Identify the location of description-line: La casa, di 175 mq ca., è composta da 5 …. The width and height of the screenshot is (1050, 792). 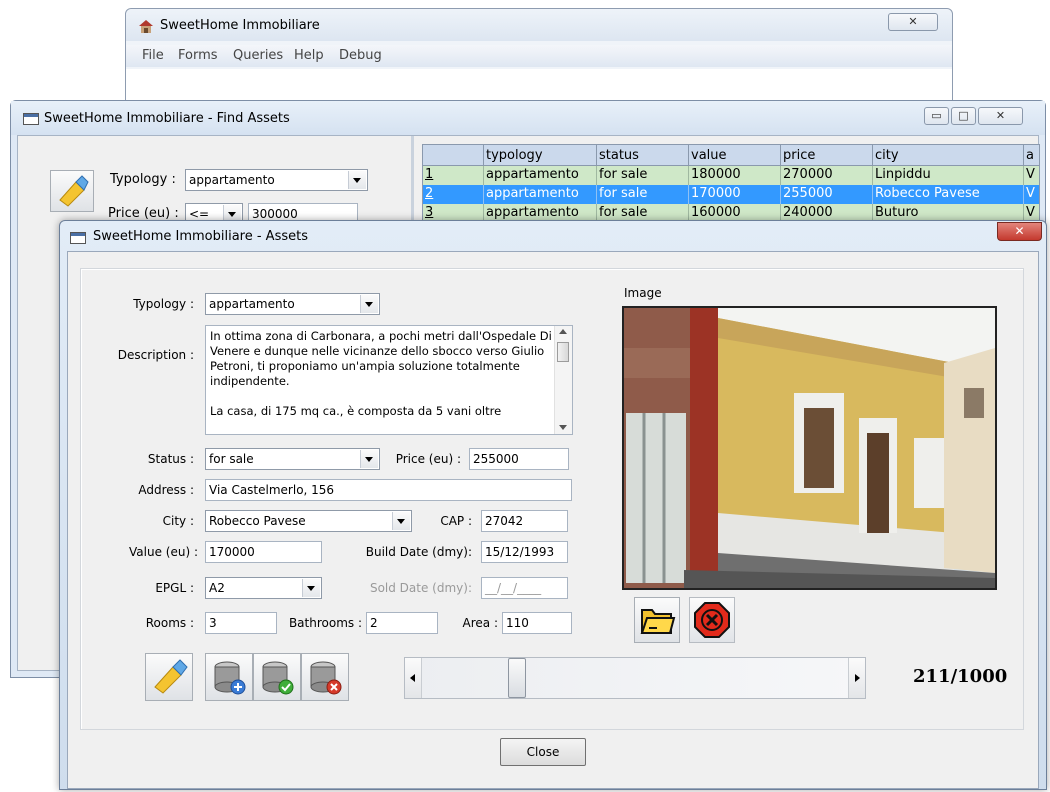
(356, 411).